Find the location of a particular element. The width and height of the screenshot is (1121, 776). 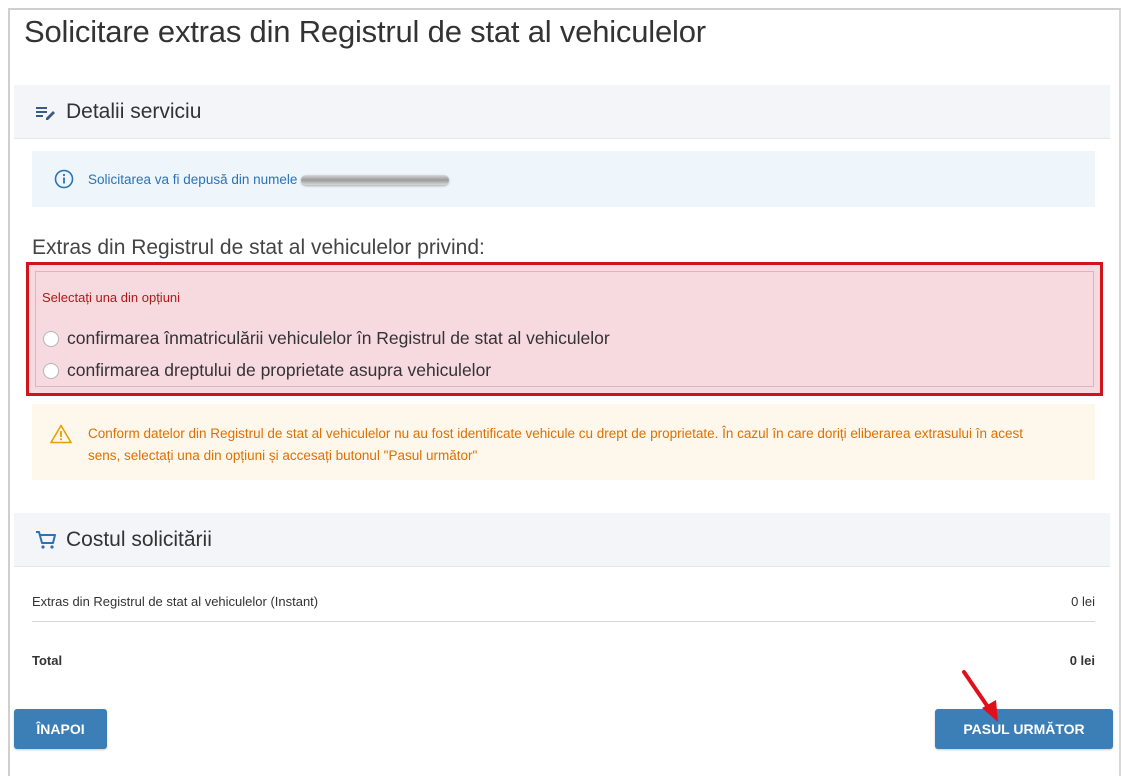

cart-icon is located at coordinates (46, 540).